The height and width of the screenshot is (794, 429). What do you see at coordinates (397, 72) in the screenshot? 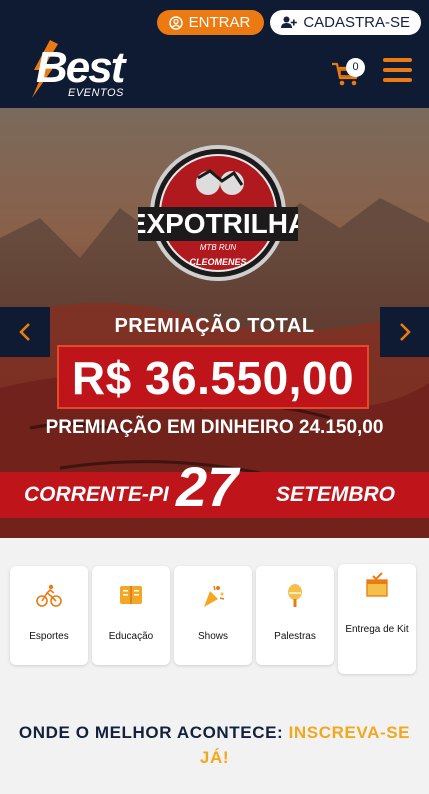
I see `hamburger-menu-icon` at bounding box center [397, 72].